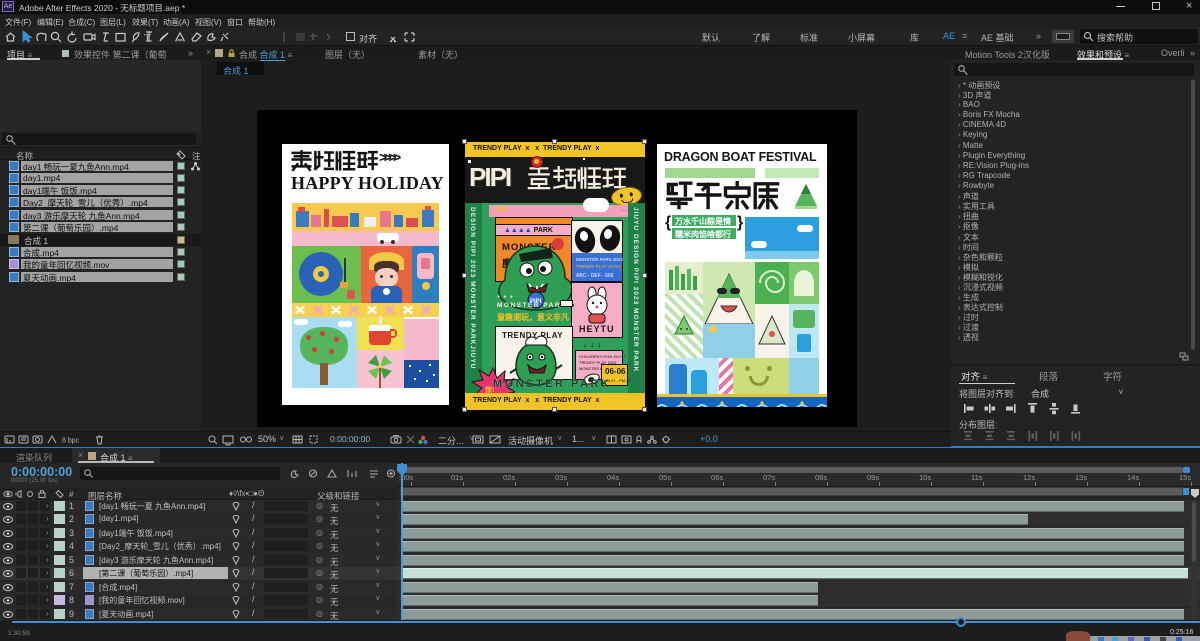 The image size is (1200, 641). What do you see at coordinates (71, 441) in the screenshot?
I see `svg-text: 8 bpc` at bounding box center [71, 441].